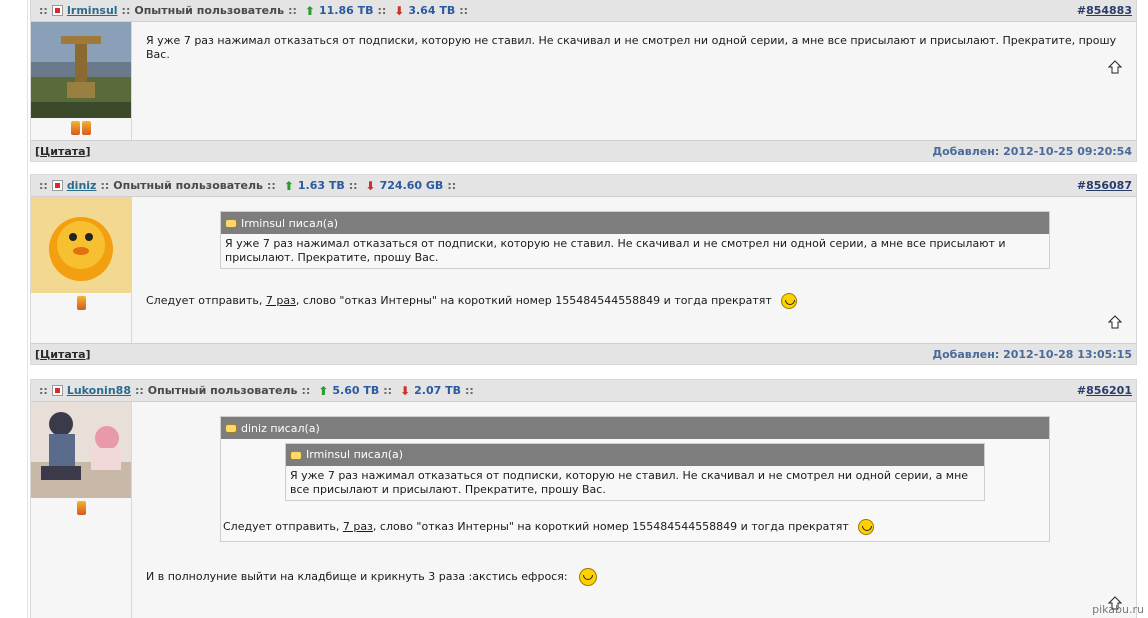 The width and height of the screenshot is (1148, 618). What do you see at coordinates (14, 309) in the screenshot?
I see `left-rail` at bounding box center [14, 309].